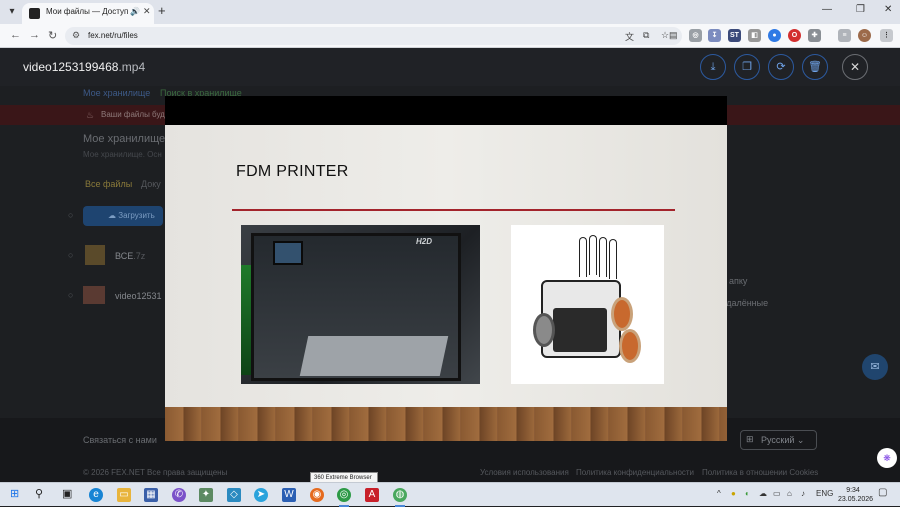  I want to click on contact-link: Связаться с нами, so click(120, 440).